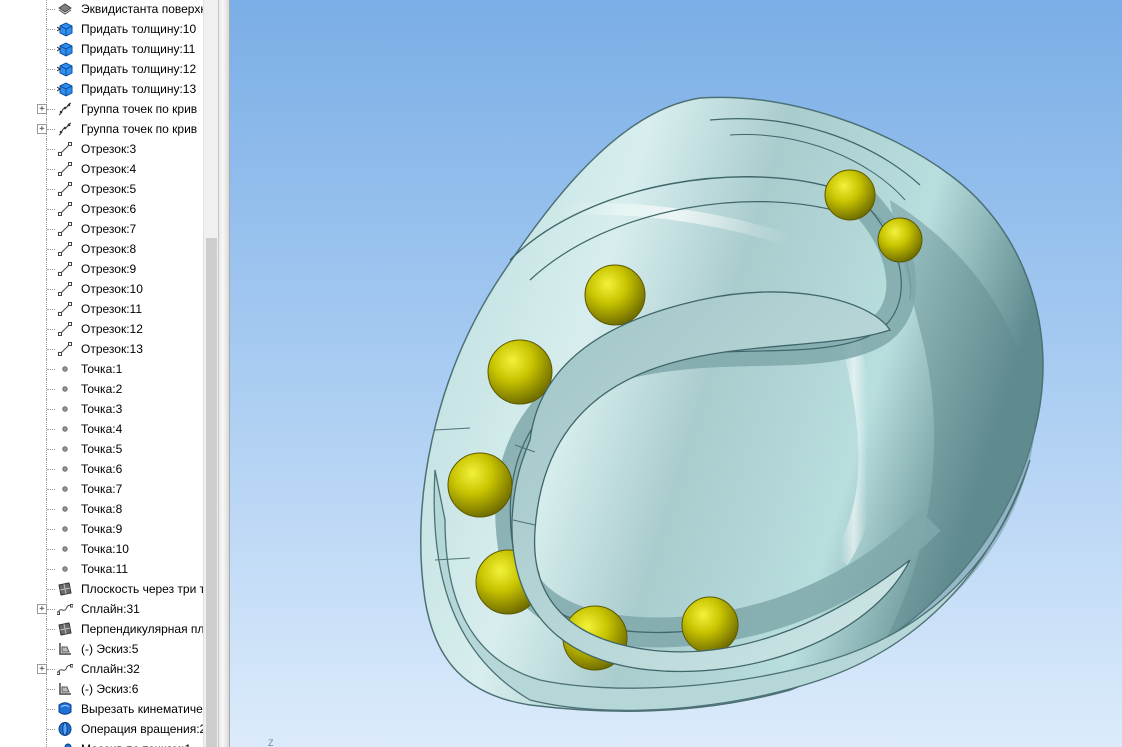 Image resolution: width=1122 pixels, height=747 pixels. I want to click on tree-item: Придать толщину:10, so click(102, 29).